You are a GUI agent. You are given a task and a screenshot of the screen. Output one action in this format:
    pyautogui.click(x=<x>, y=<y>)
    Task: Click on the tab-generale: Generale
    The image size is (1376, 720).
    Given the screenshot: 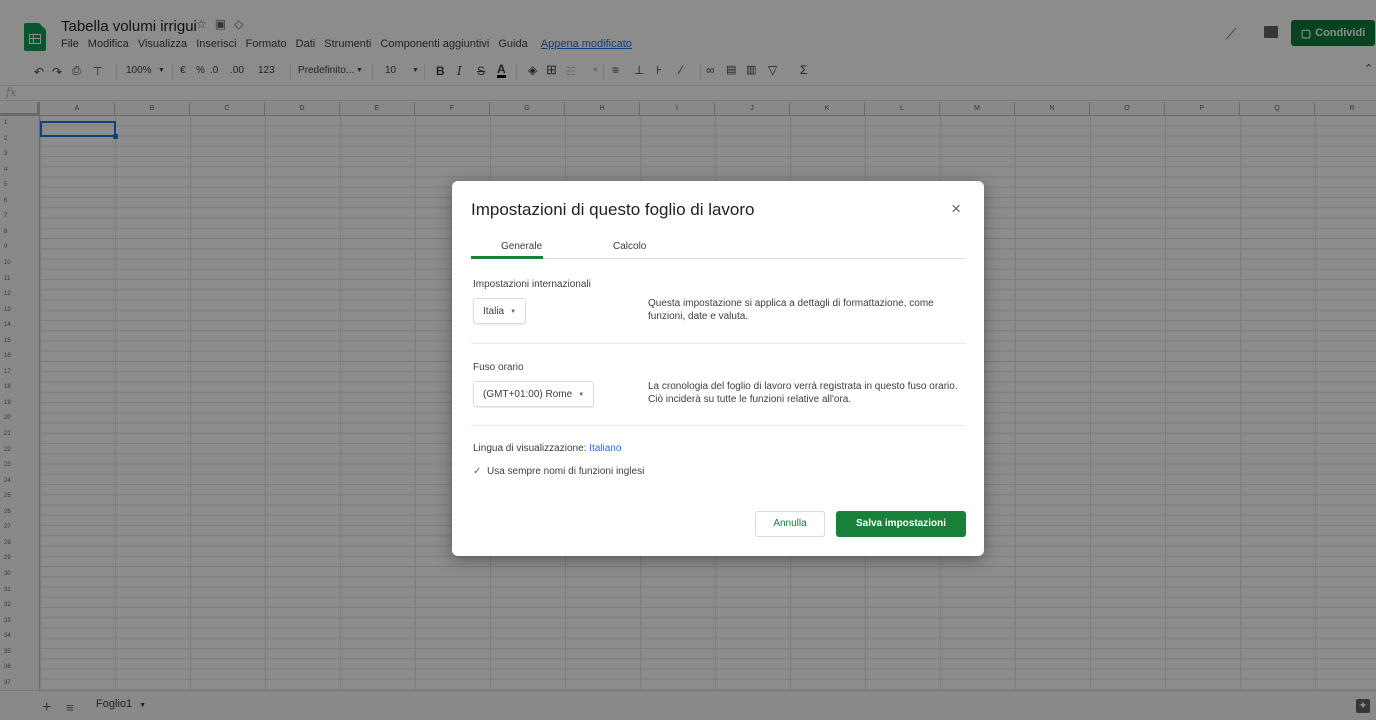 What is the action you would take?
    pyautogui.click(x=521, y=246)
    